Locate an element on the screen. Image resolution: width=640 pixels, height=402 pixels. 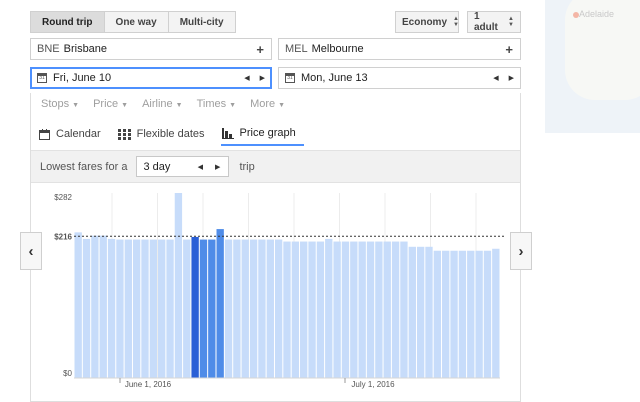
x-tick-label: July 1, 2016 is located at coordinates (373, 384).